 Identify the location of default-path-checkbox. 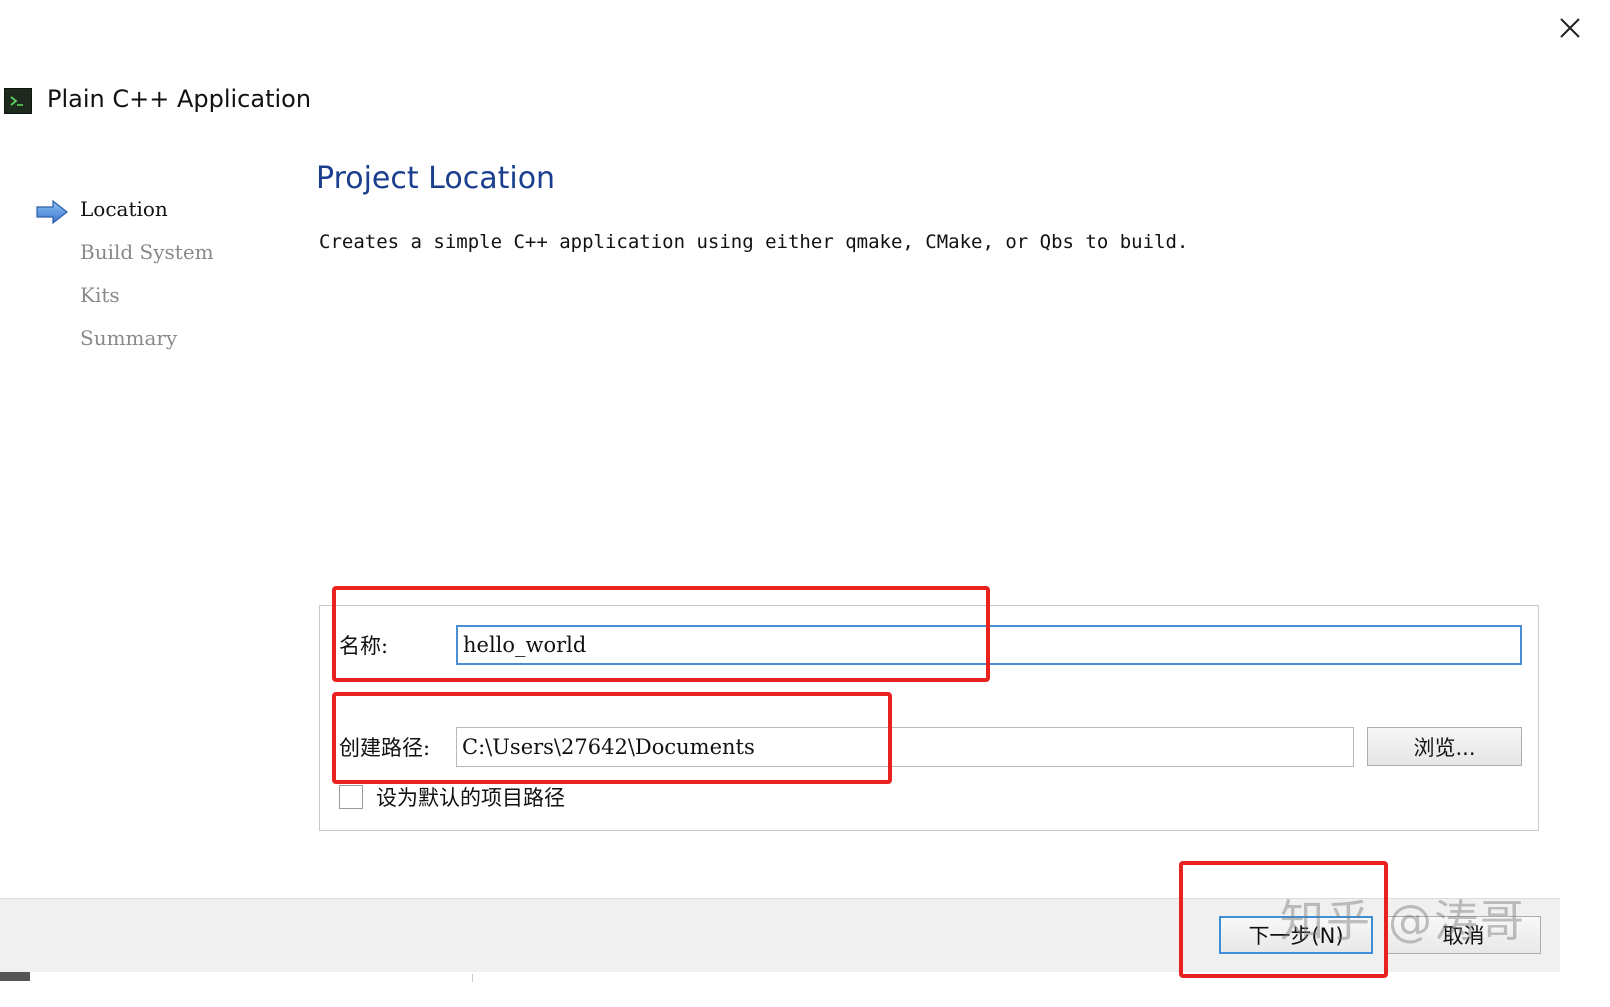
(351, 797).